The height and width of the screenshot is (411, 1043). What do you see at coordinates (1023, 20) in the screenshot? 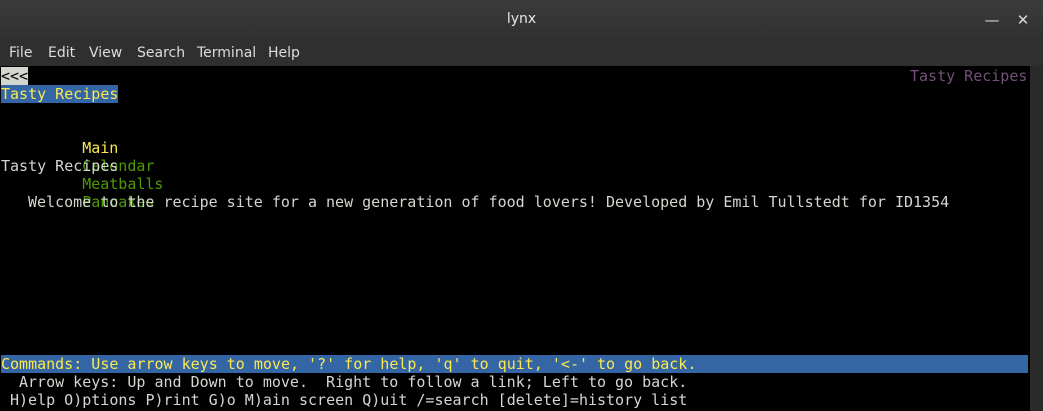
I see `close-icon: ✕` at bounding box center [1023, 20].